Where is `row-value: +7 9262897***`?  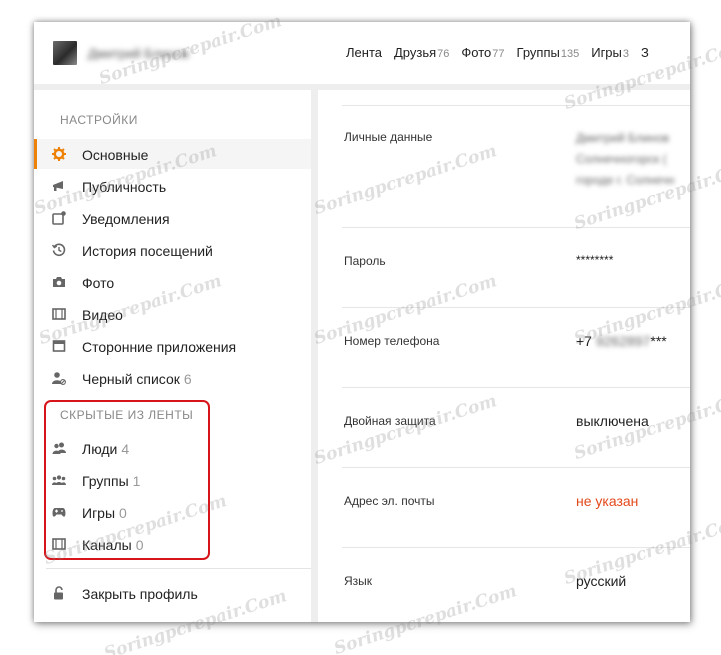 row-value: +7 9262897*** is located at coordinates (621, 341).